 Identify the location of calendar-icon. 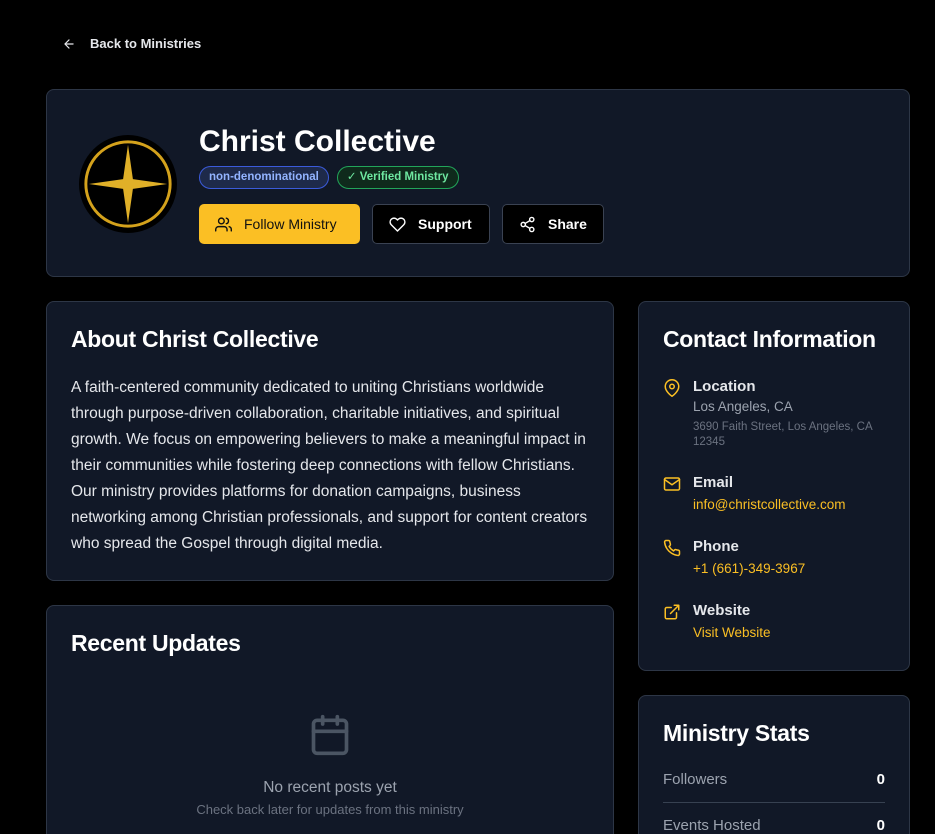
(330, 735).